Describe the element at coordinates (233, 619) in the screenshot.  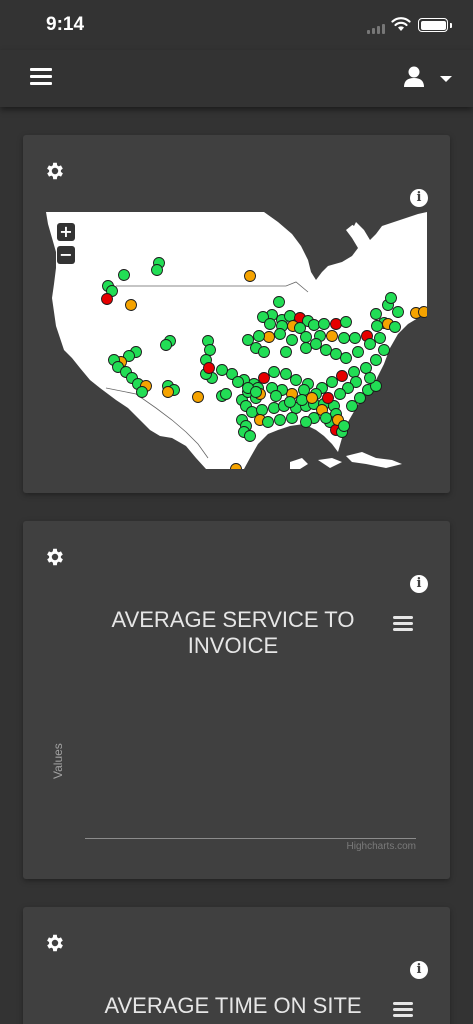
I see `chart-title-line1: AVERAGE SERVICE TO` at that location.